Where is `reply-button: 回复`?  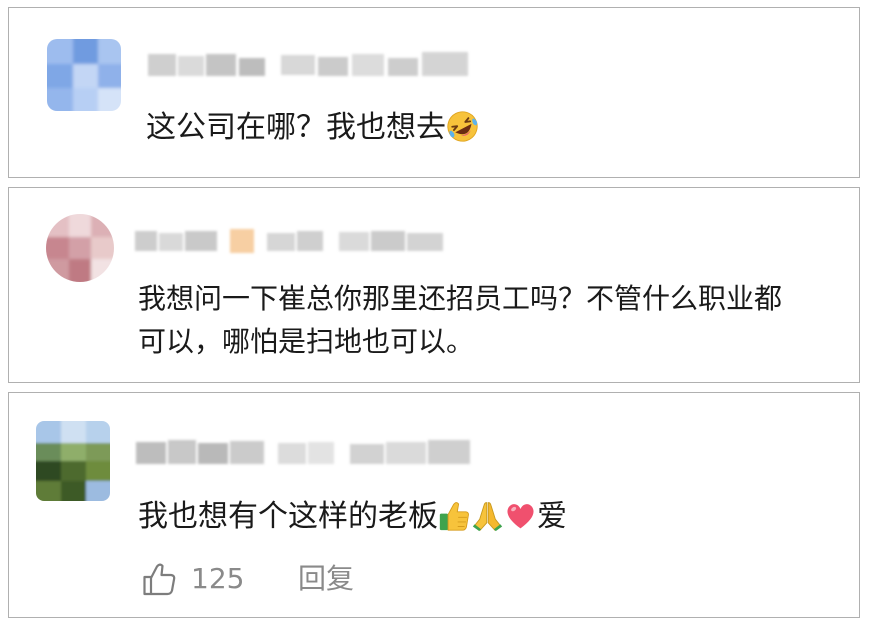
reply-button: 回复 is located at coordinates (326, 579).